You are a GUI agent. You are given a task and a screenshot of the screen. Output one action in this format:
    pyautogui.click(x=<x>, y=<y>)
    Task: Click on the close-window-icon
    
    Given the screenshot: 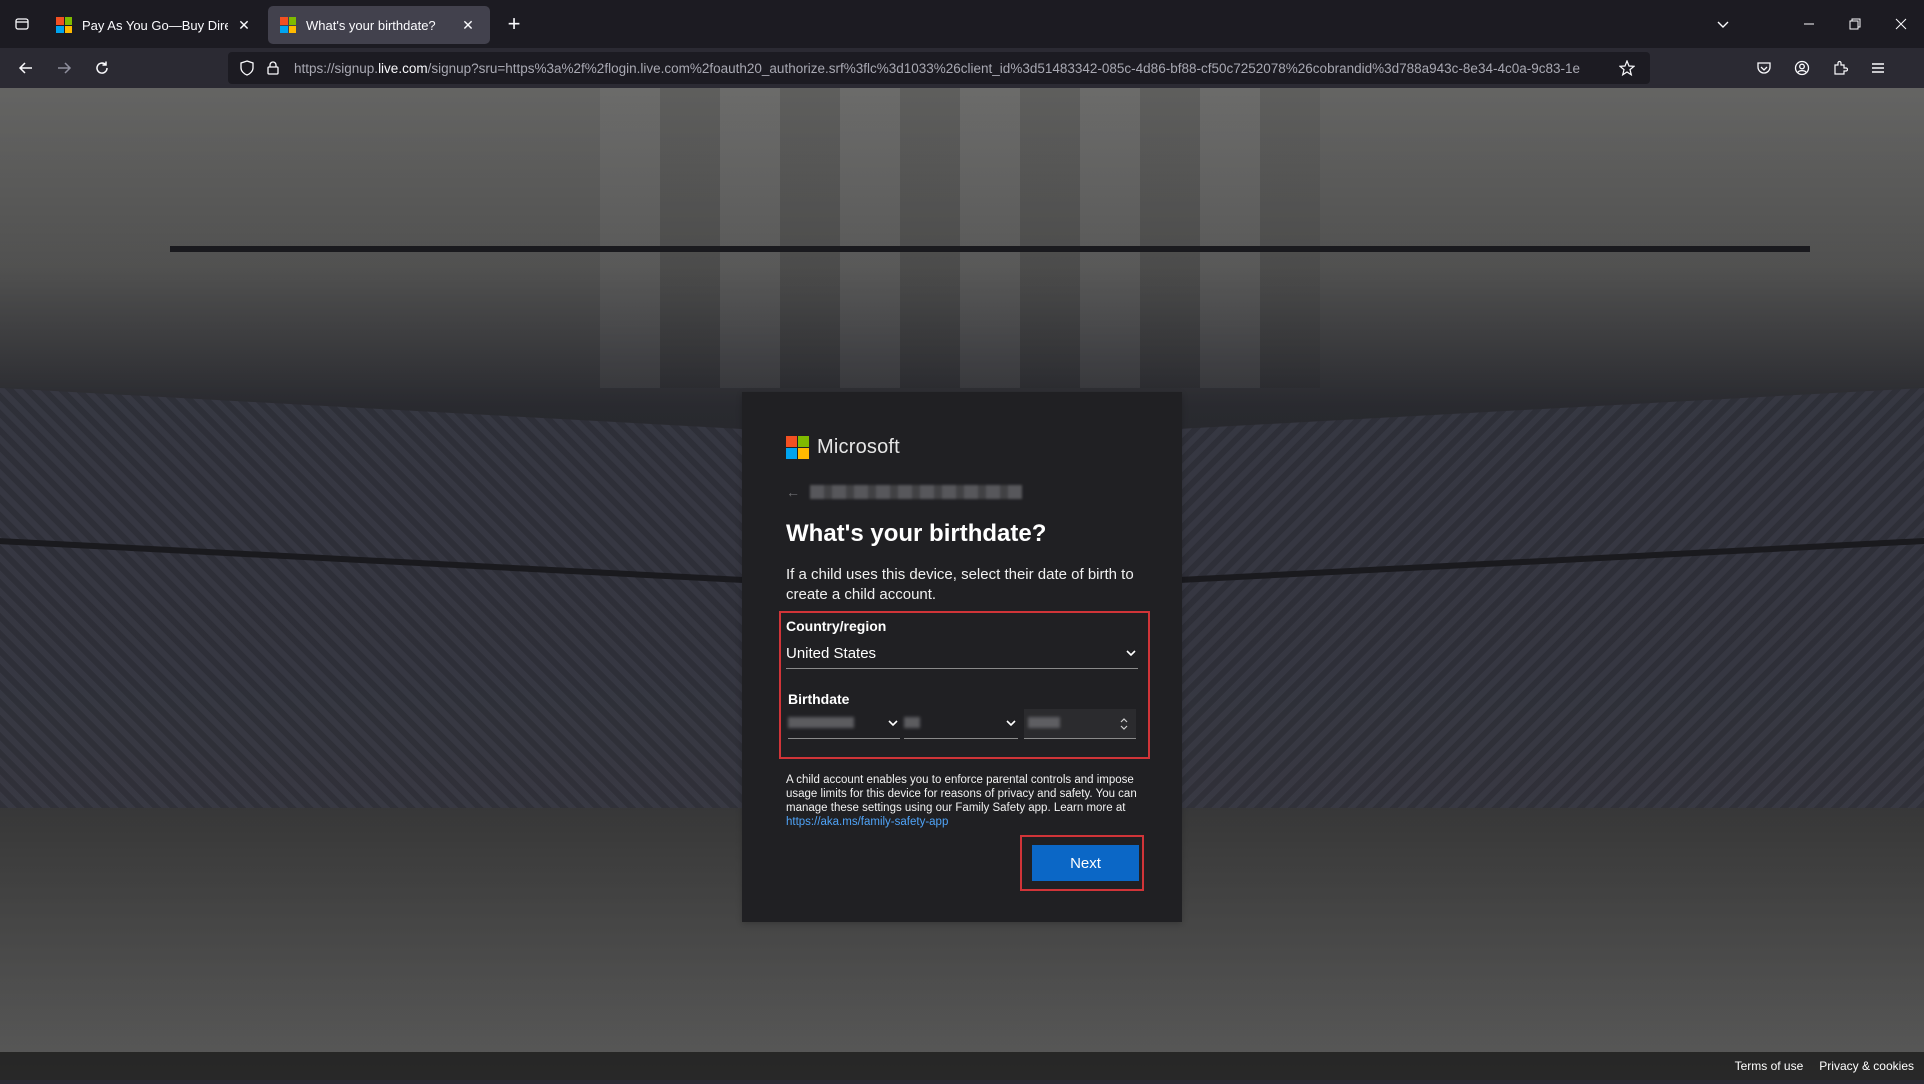 What is the action you would take?
    pyautogui.click(x=1901, y=24)
    